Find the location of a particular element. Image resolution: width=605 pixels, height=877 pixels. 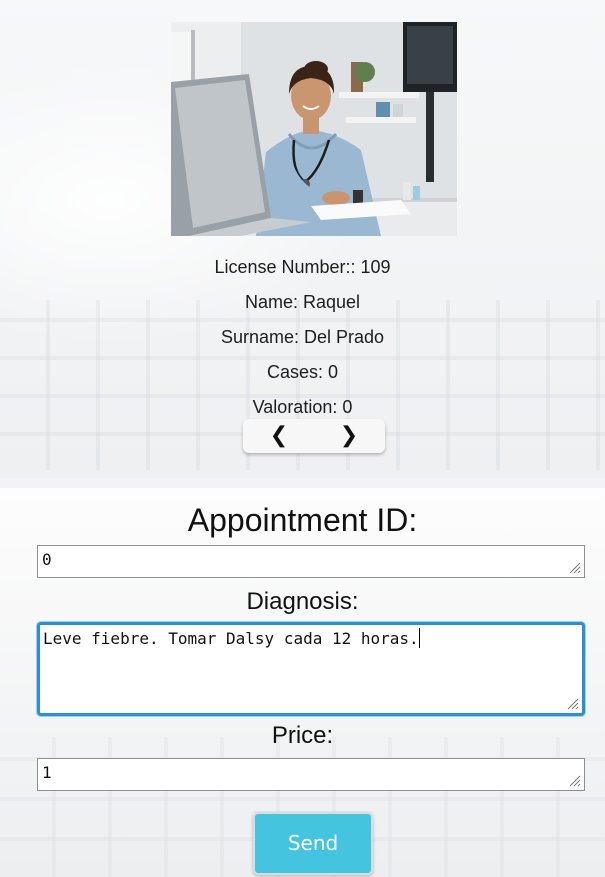

doctor-cases: Cases: 0 is located at coordinates (302, 372).